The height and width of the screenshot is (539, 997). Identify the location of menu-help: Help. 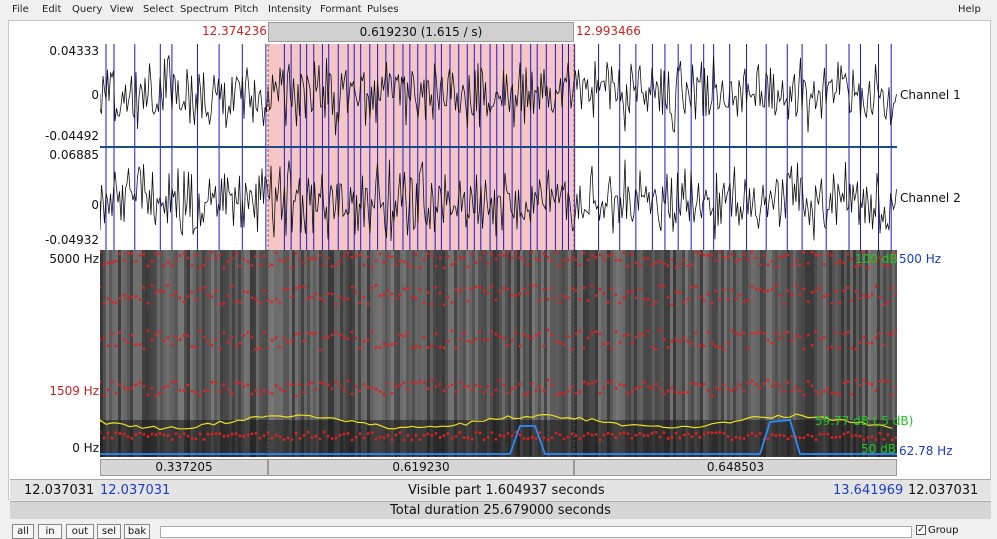
(969, 9).